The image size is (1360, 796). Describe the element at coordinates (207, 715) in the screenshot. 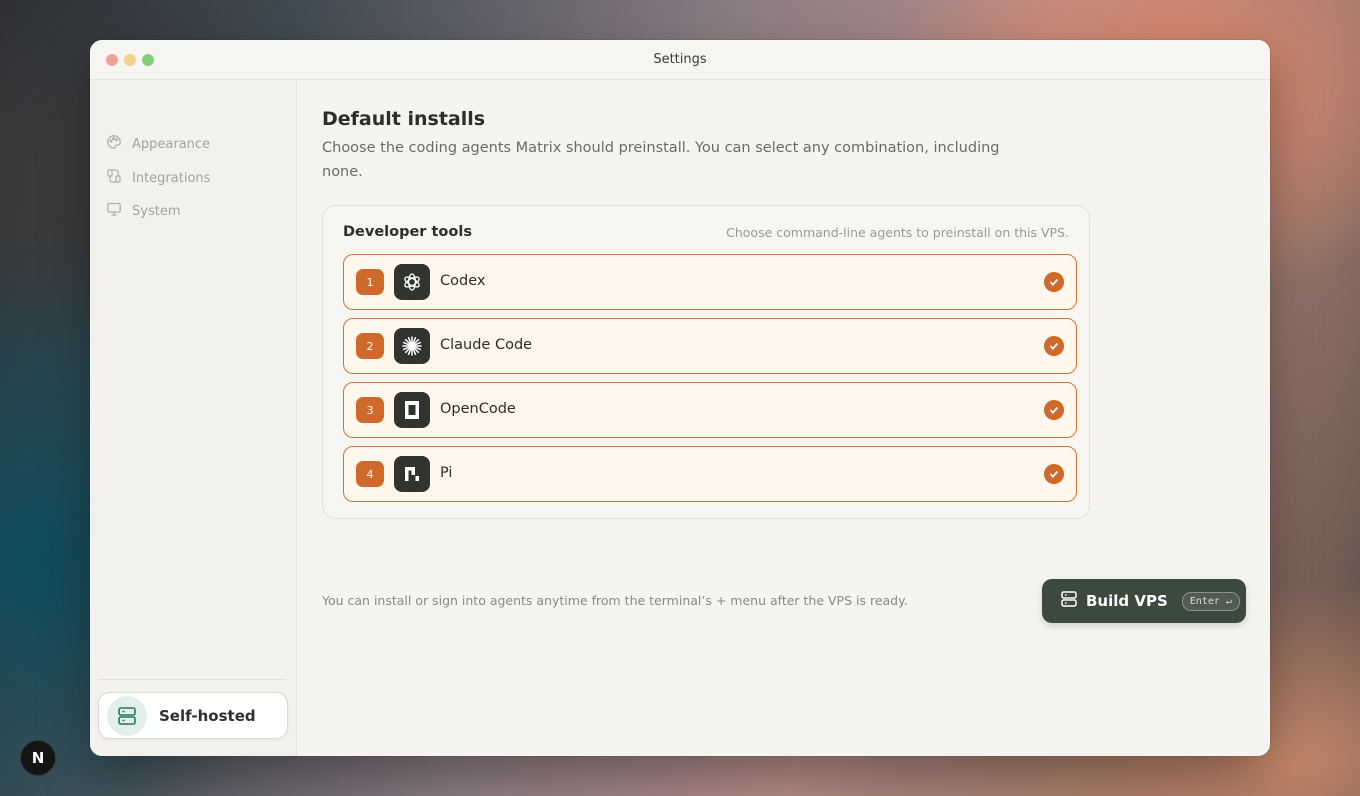

I see `self-hosted-label: Self-hosted` at that location.